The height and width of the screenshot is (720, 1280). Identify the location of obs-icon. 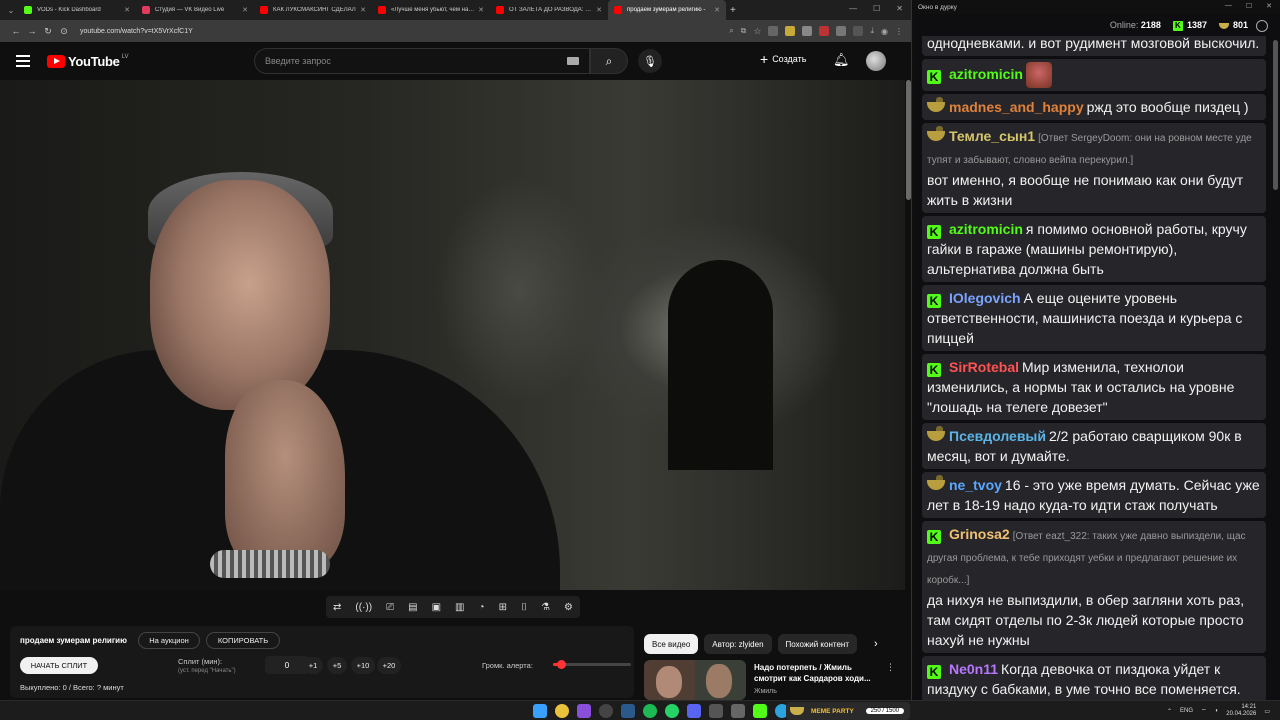
(606, 711).